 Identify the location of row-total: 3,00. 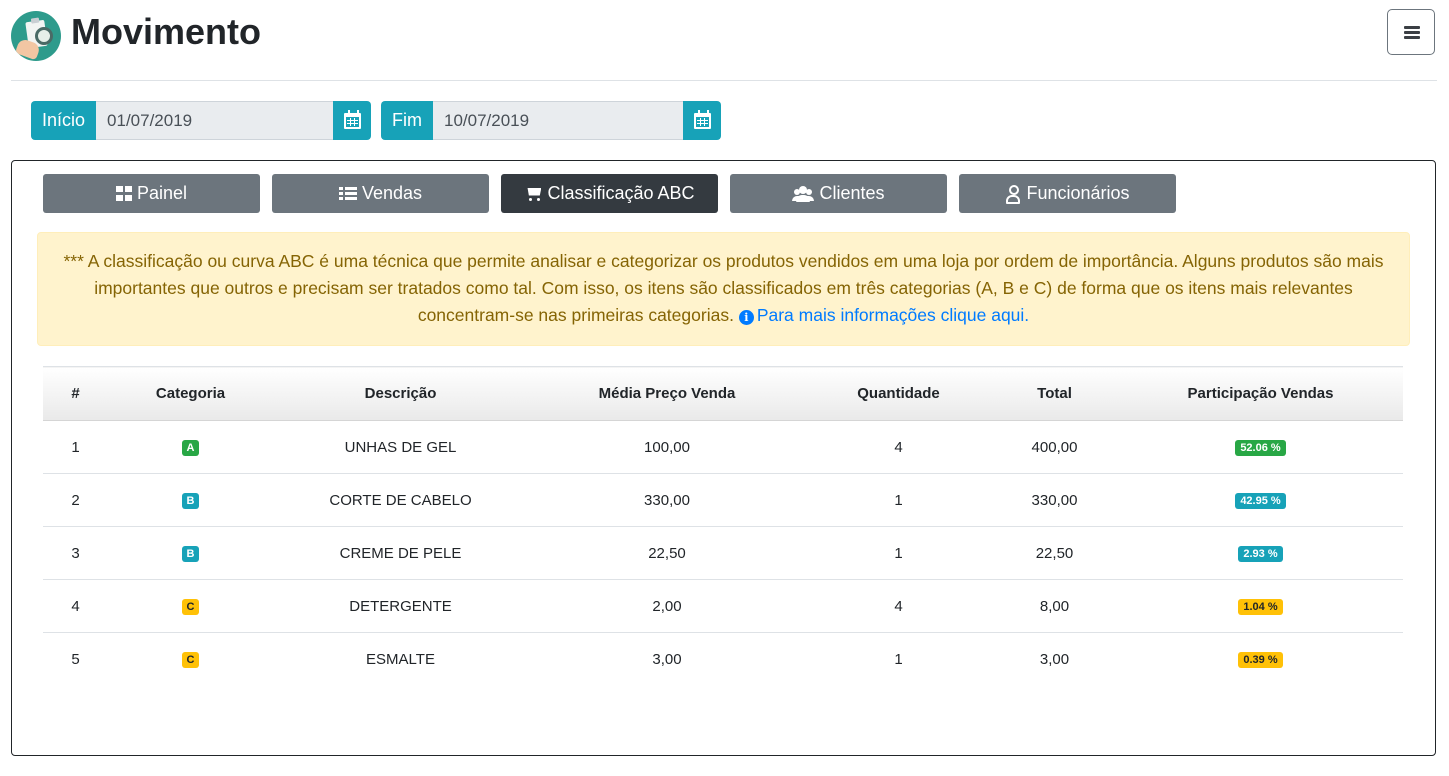
(1054, 659).